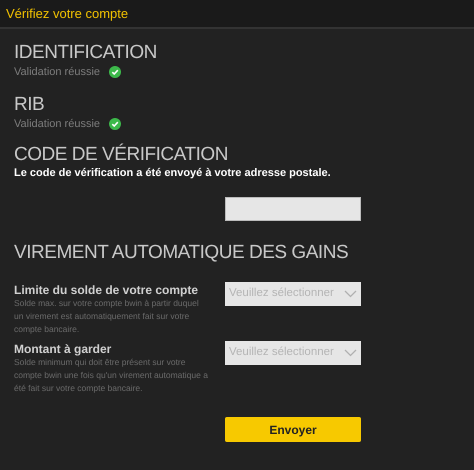 The image size is (474, 470). What do you see at coordinates (67, 13) in the screenshot?
I see `page-title: Vérifiez votre compte` at bounding box center [67, 13].